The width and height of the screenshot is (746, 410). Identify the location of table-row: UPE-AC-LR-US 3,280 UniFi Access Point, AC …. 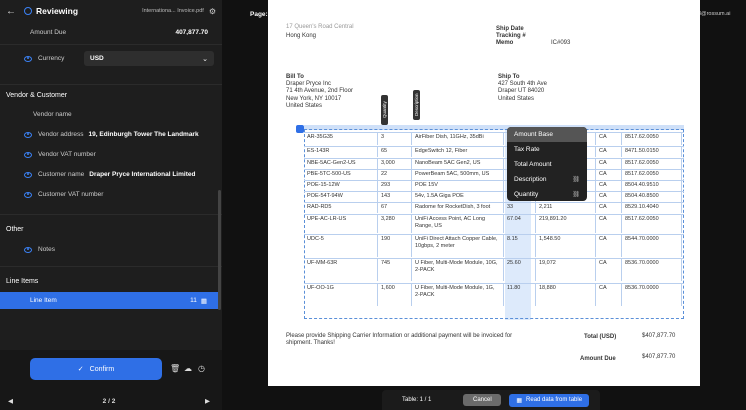
(494, 223).